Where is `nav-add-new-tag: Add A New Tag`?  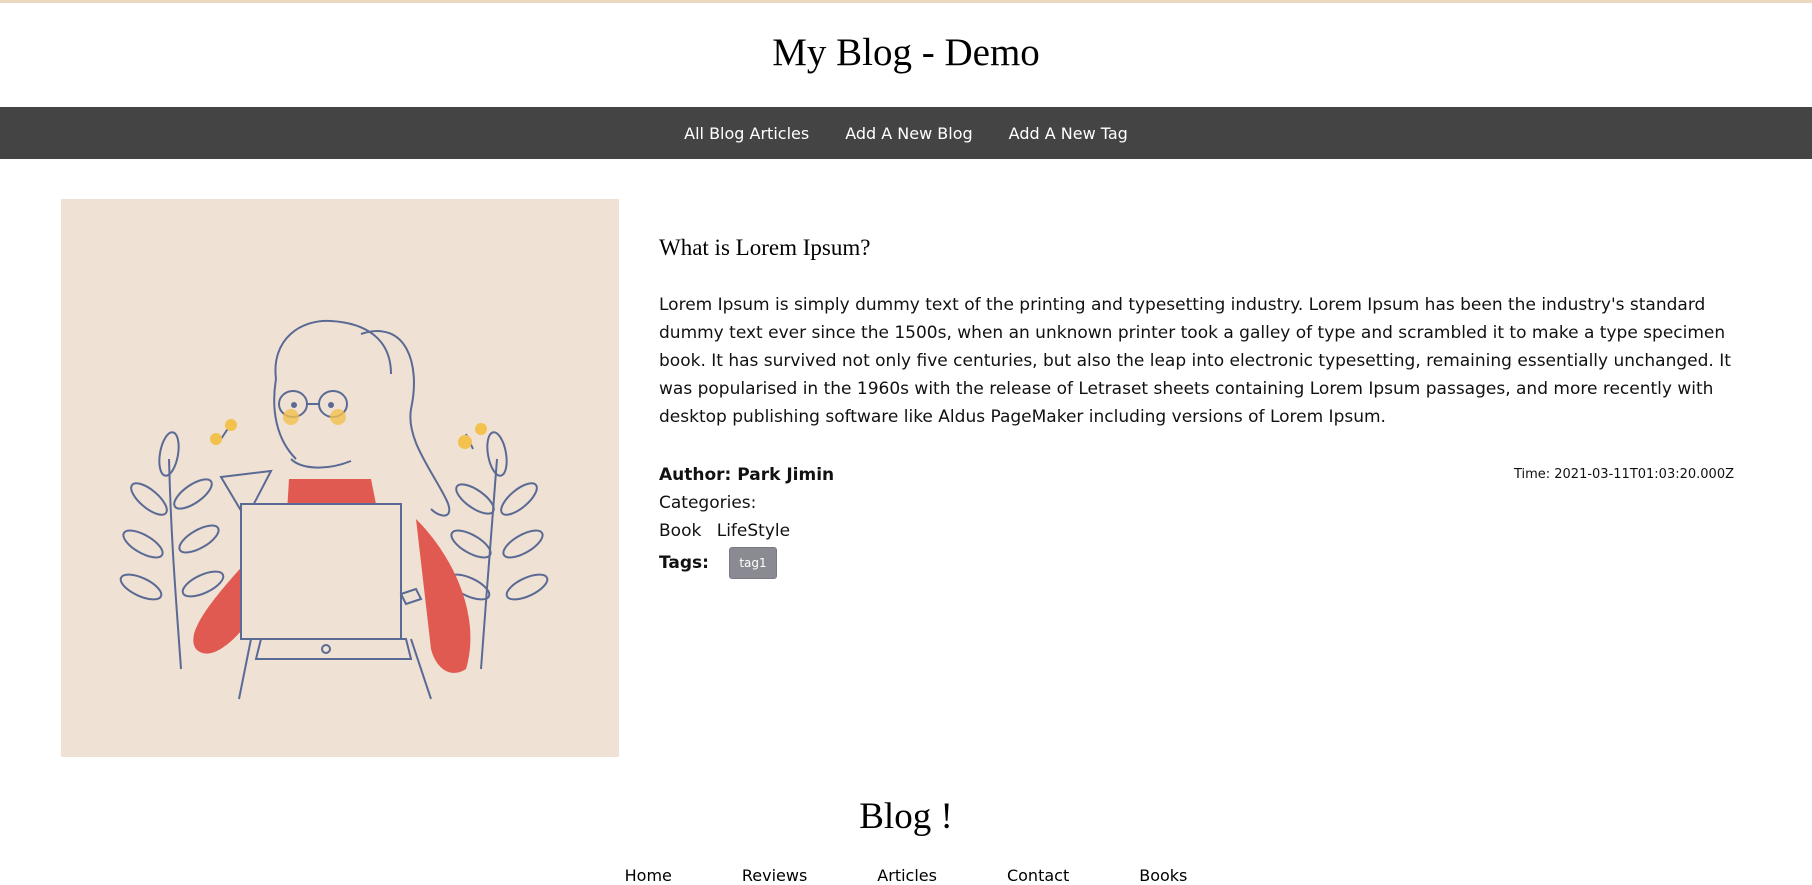
nav-add-new-tag: Add A New Tag is located at coordinates (1068, 133).